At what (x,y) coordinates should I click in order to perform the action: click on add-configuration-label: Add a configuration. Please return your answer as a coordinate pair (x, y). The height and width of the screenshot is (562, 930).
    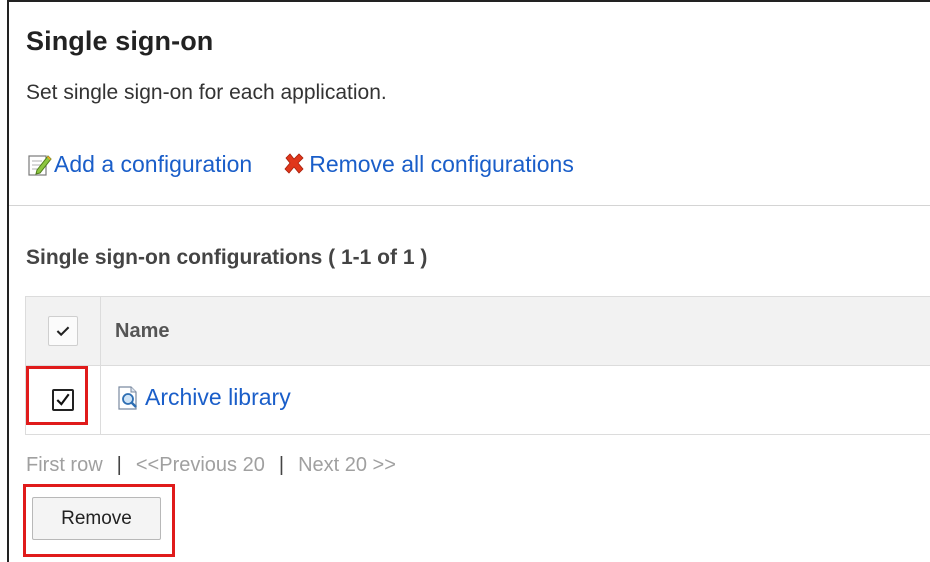
    Looking at the image, I should click on (153, 163).